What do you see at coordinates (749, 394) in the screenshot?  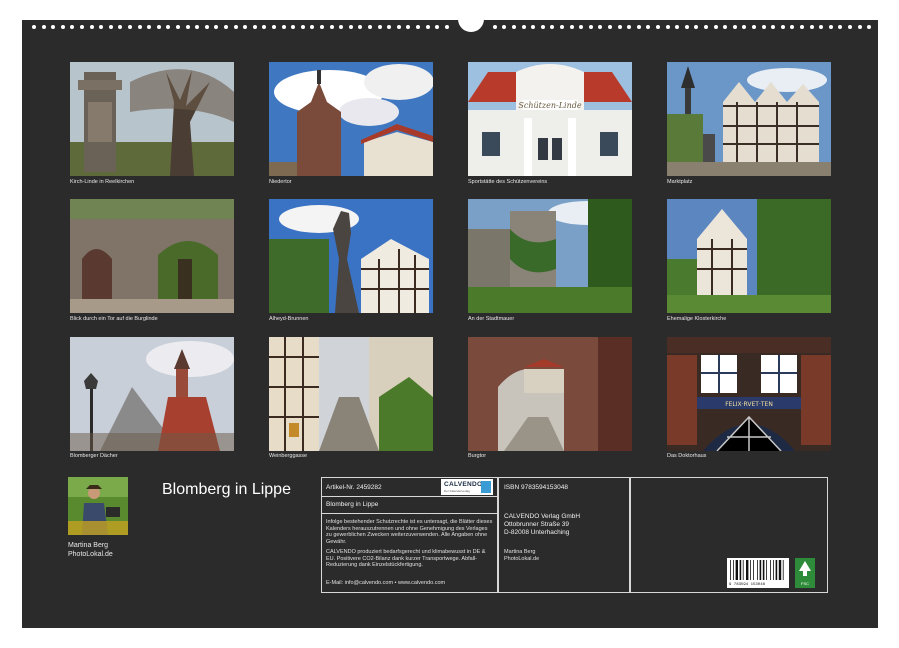 I see `photo-doktorhaus: FELIX·RVET·TEN` at bounding box center [749, 394].